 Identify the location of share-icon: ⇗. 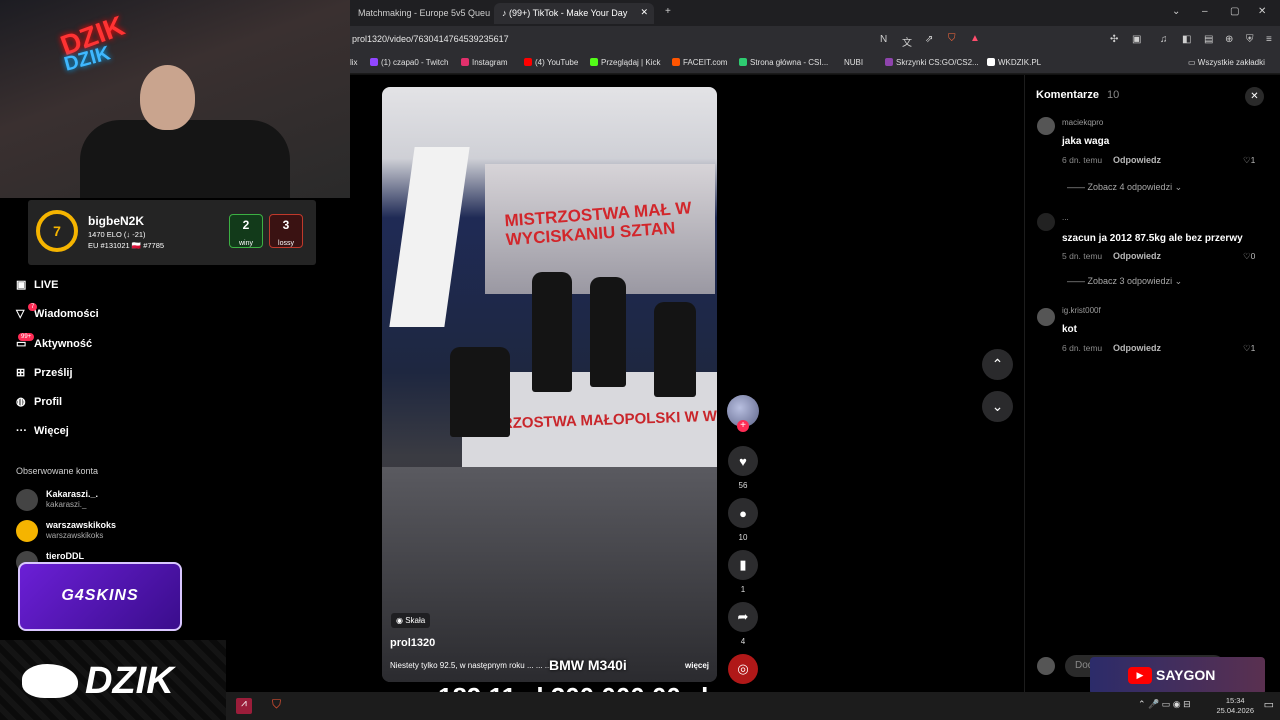
(929, 39).